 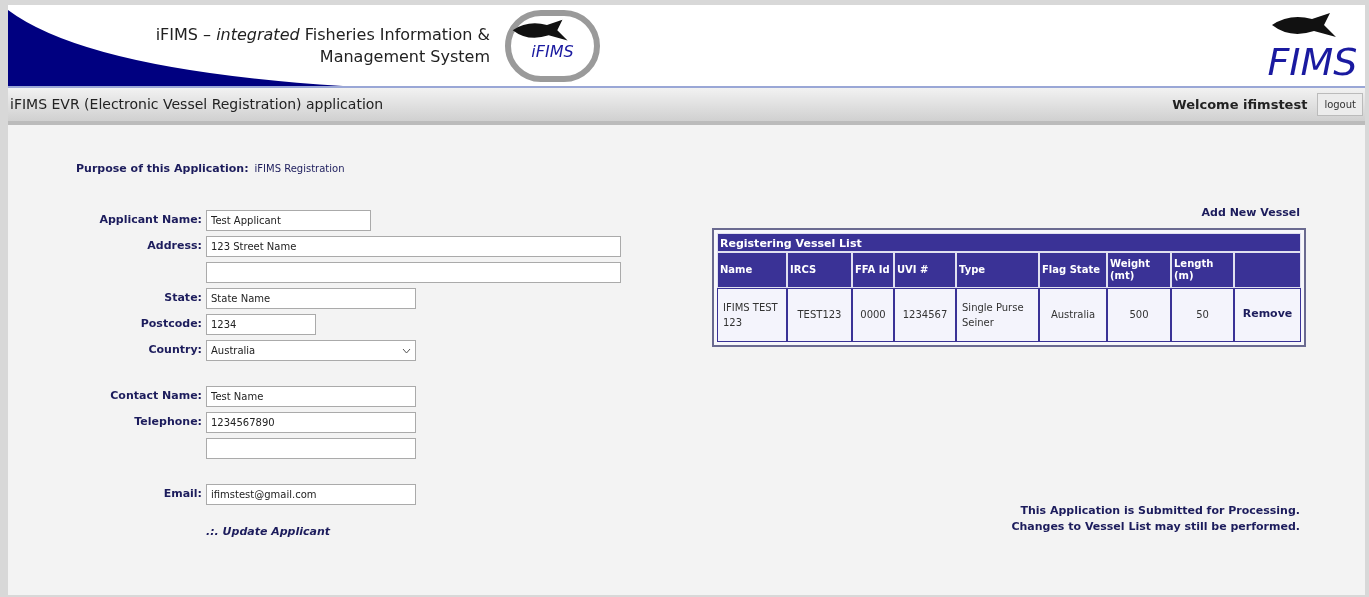 What do you see at coordinates (997, 269) in the screenshot?
I see `column-header: Type` at bounding box center [997, 269].